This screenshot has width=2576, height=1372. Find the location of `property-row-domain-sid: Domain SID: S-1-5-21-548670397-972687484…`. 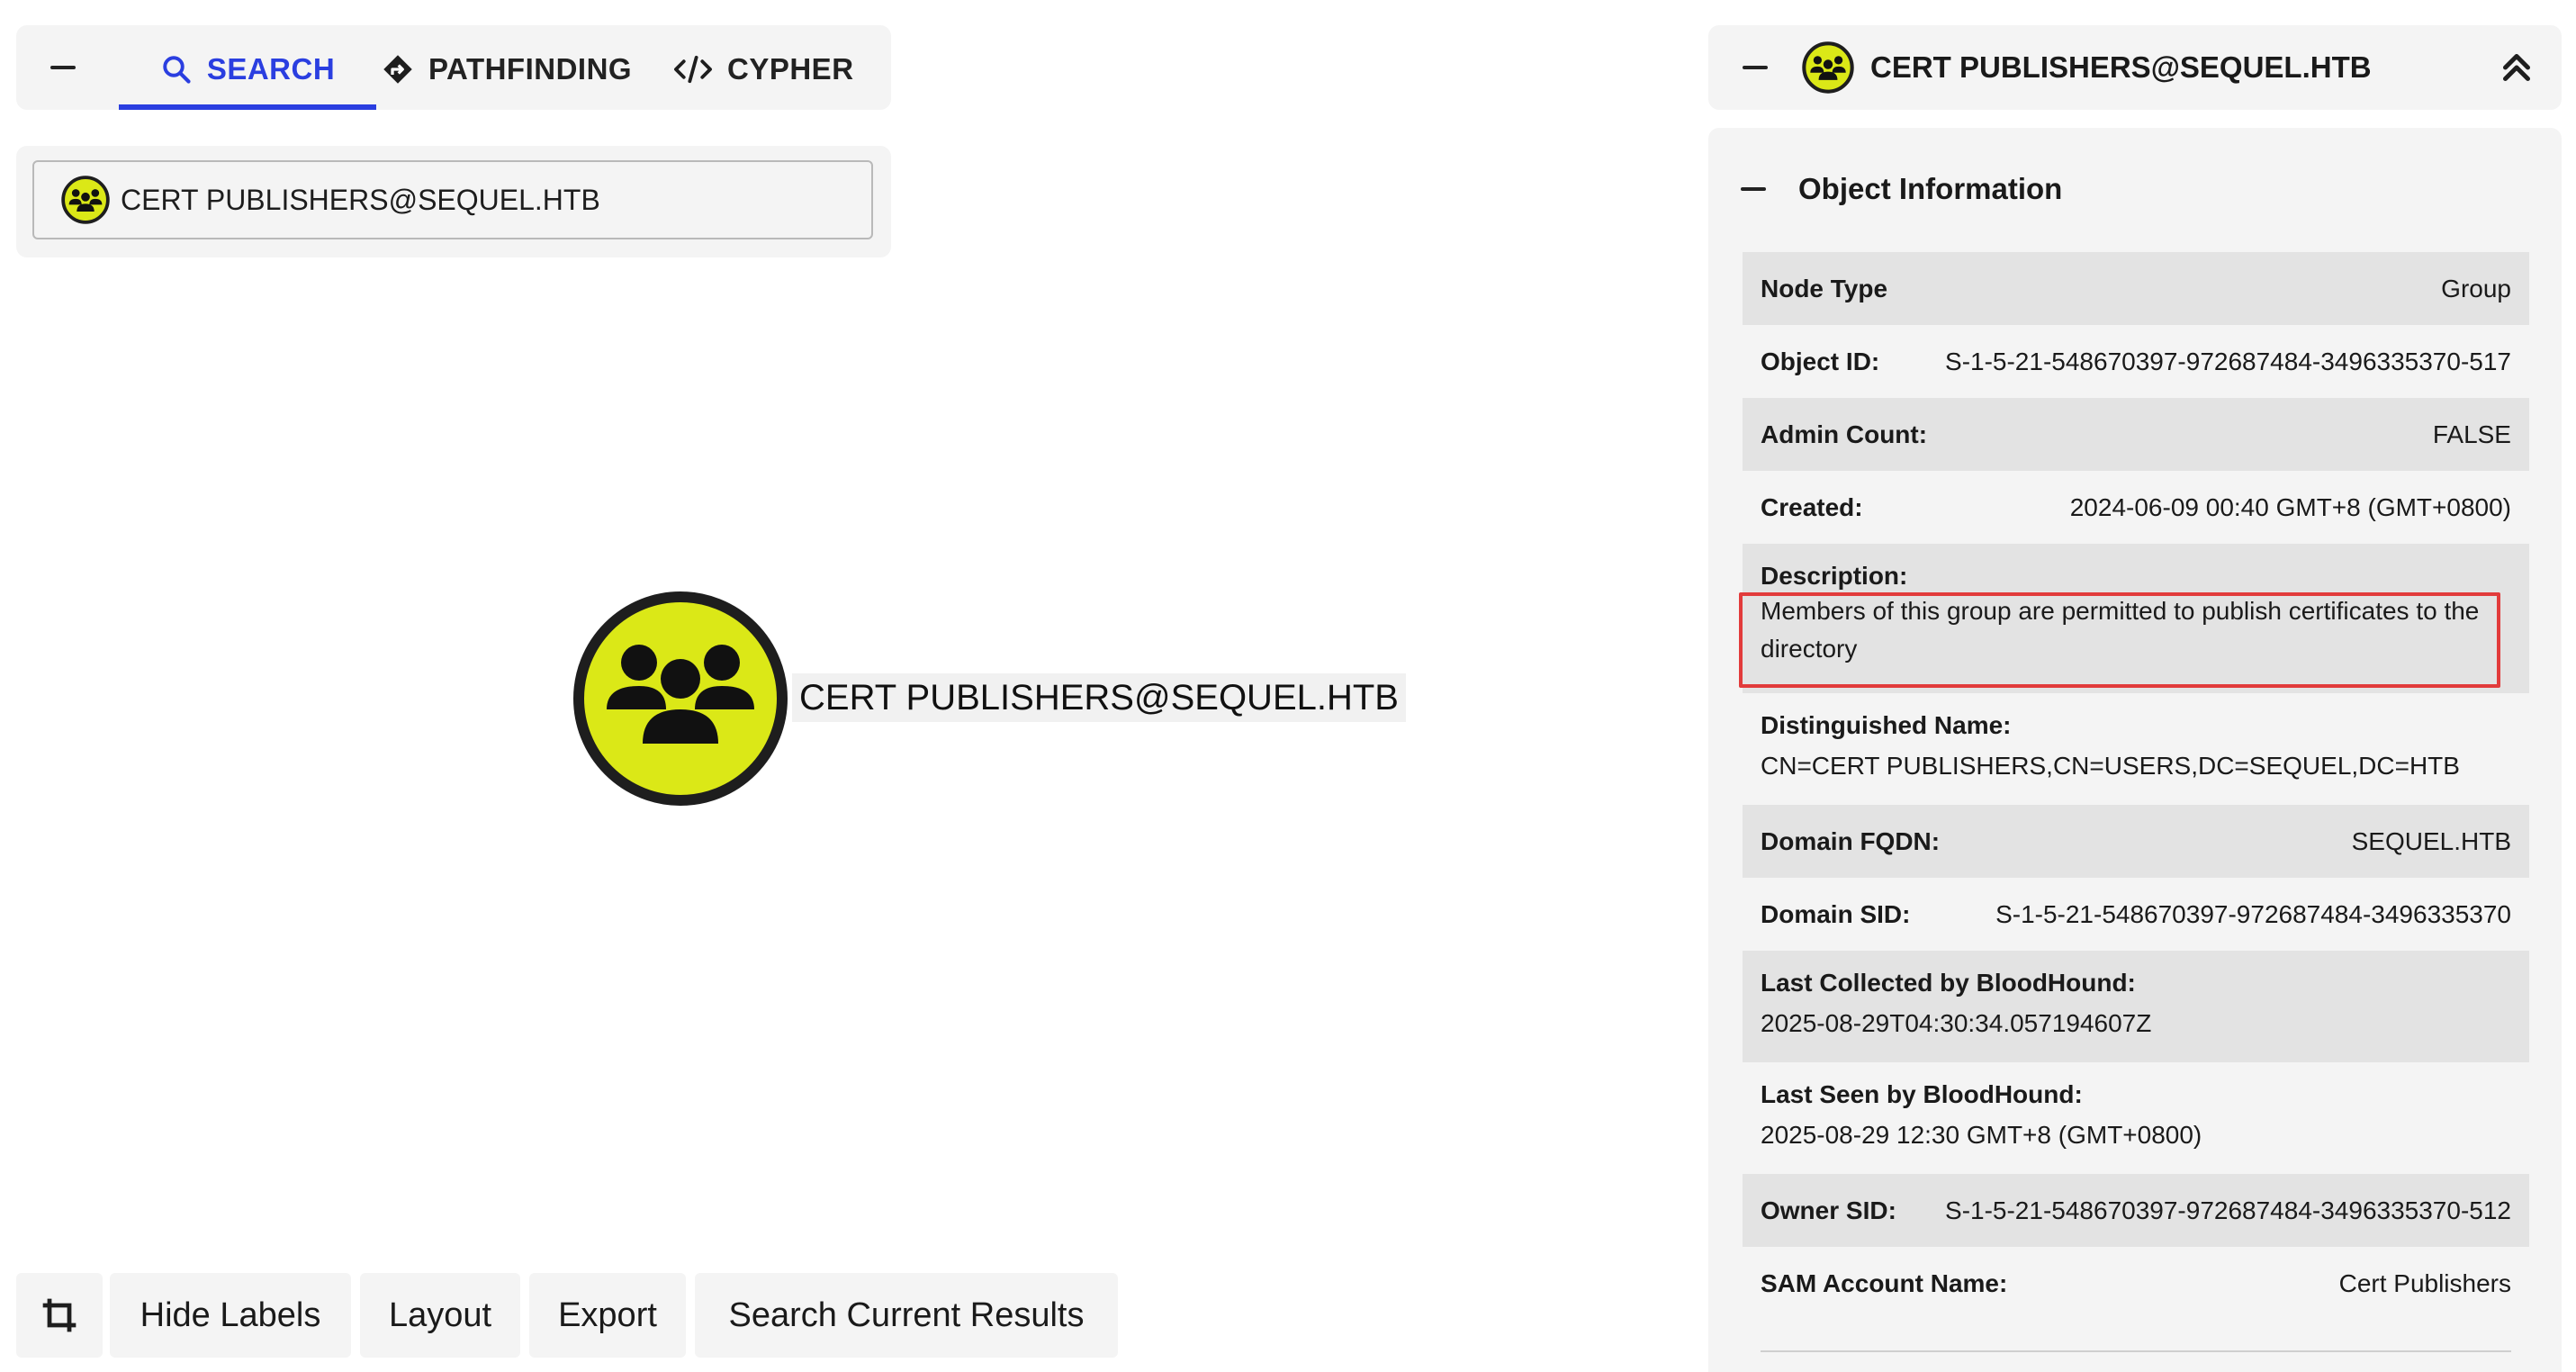

property-row-domain-sid: Domain SID: S-1-5-21-548670397-972687484… is located at coordinates (2136, 914).